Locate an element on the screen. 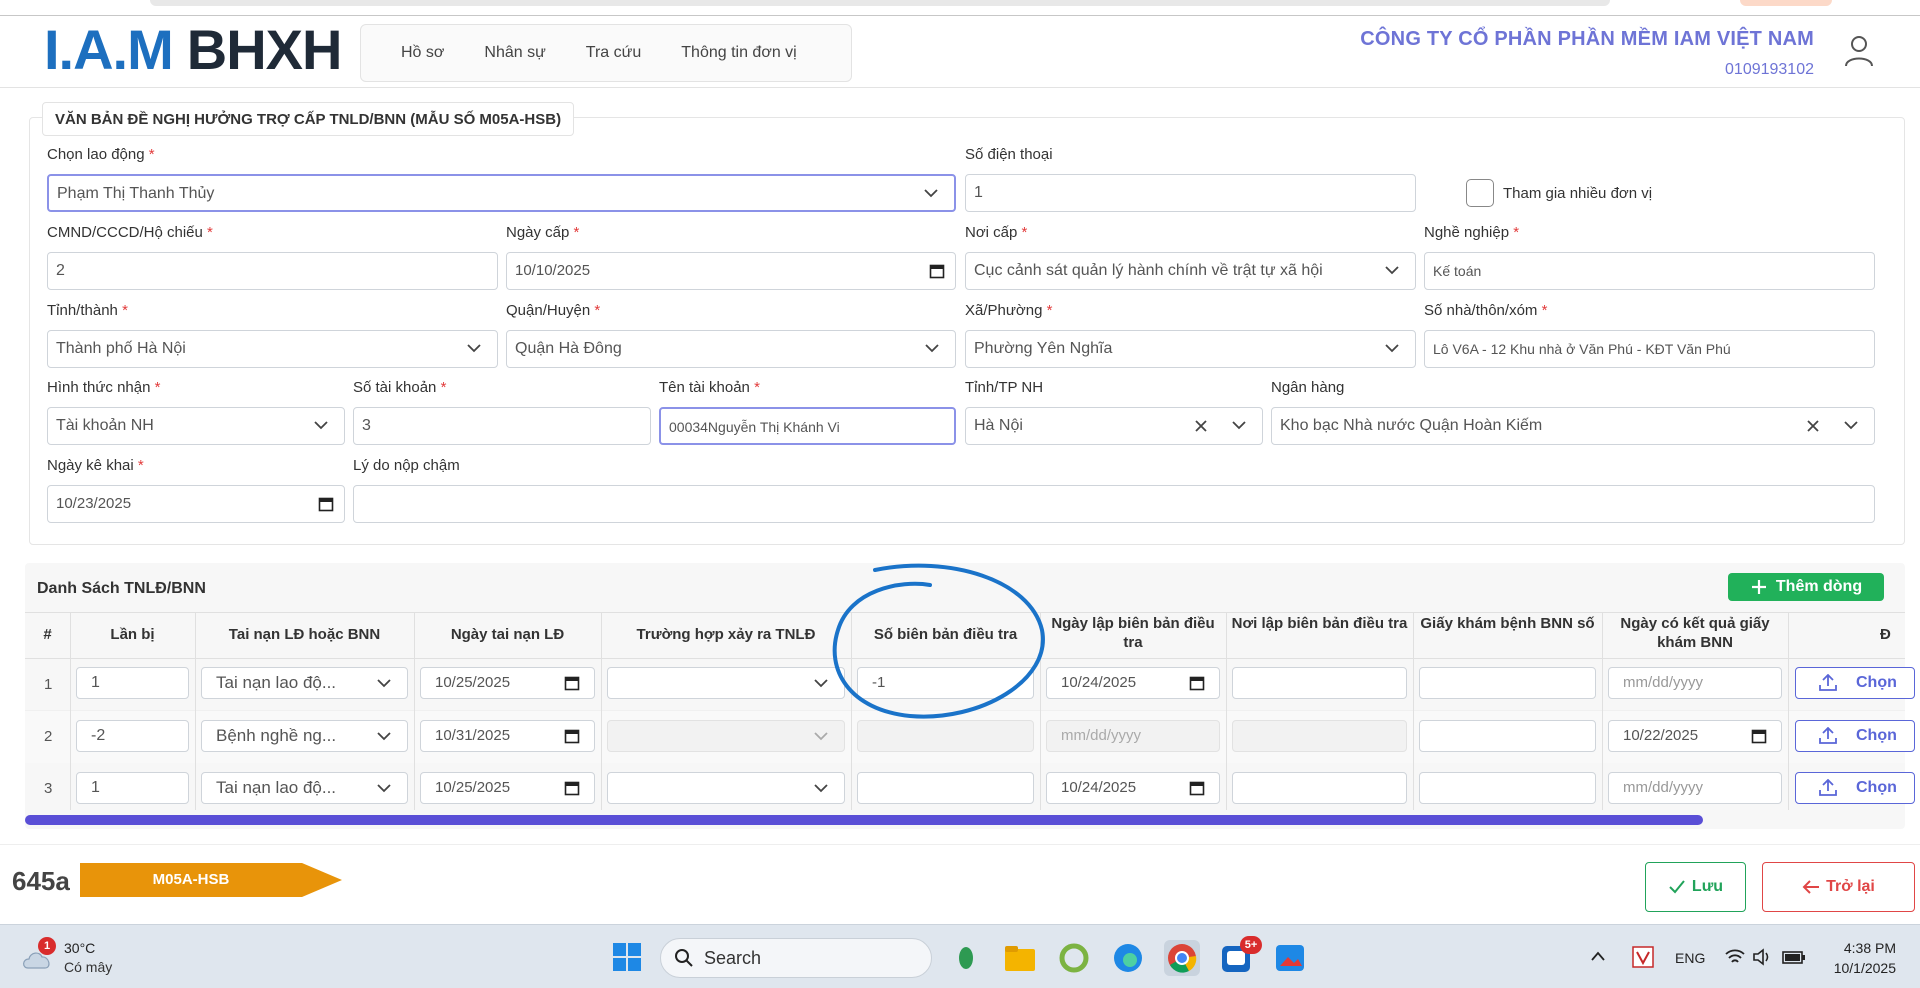 This screenshot has height=988, width=1920. row-2-ngay-tai-nan-input: 10/31/2025 is located at coordinates (507, 736).